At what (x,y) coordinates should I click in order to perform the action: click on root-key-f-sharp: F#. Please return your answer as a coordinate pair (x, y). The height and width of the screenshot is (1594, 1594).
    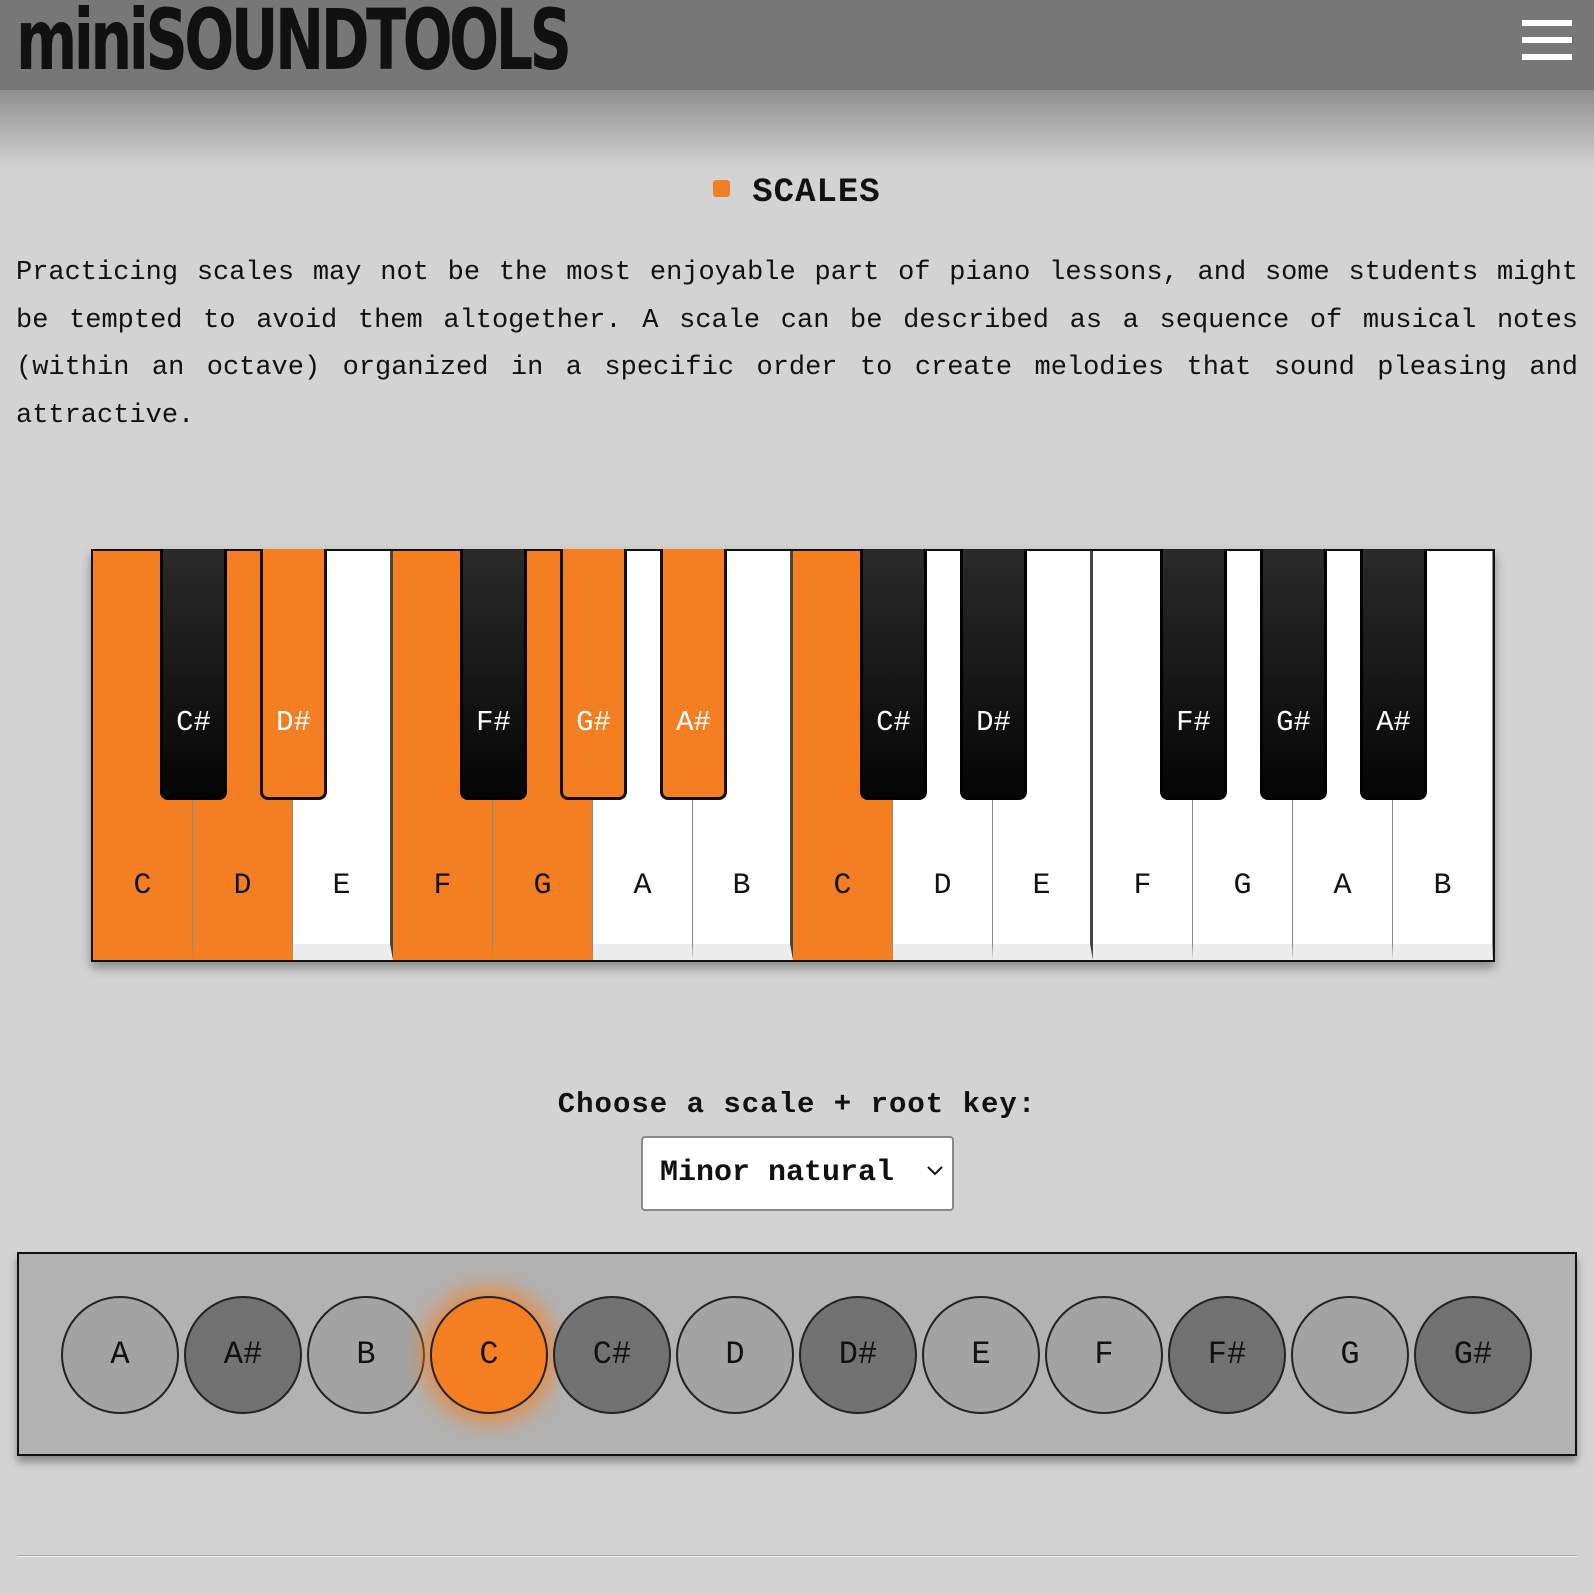
    Looking at the image, I should click on (1227, 1355).